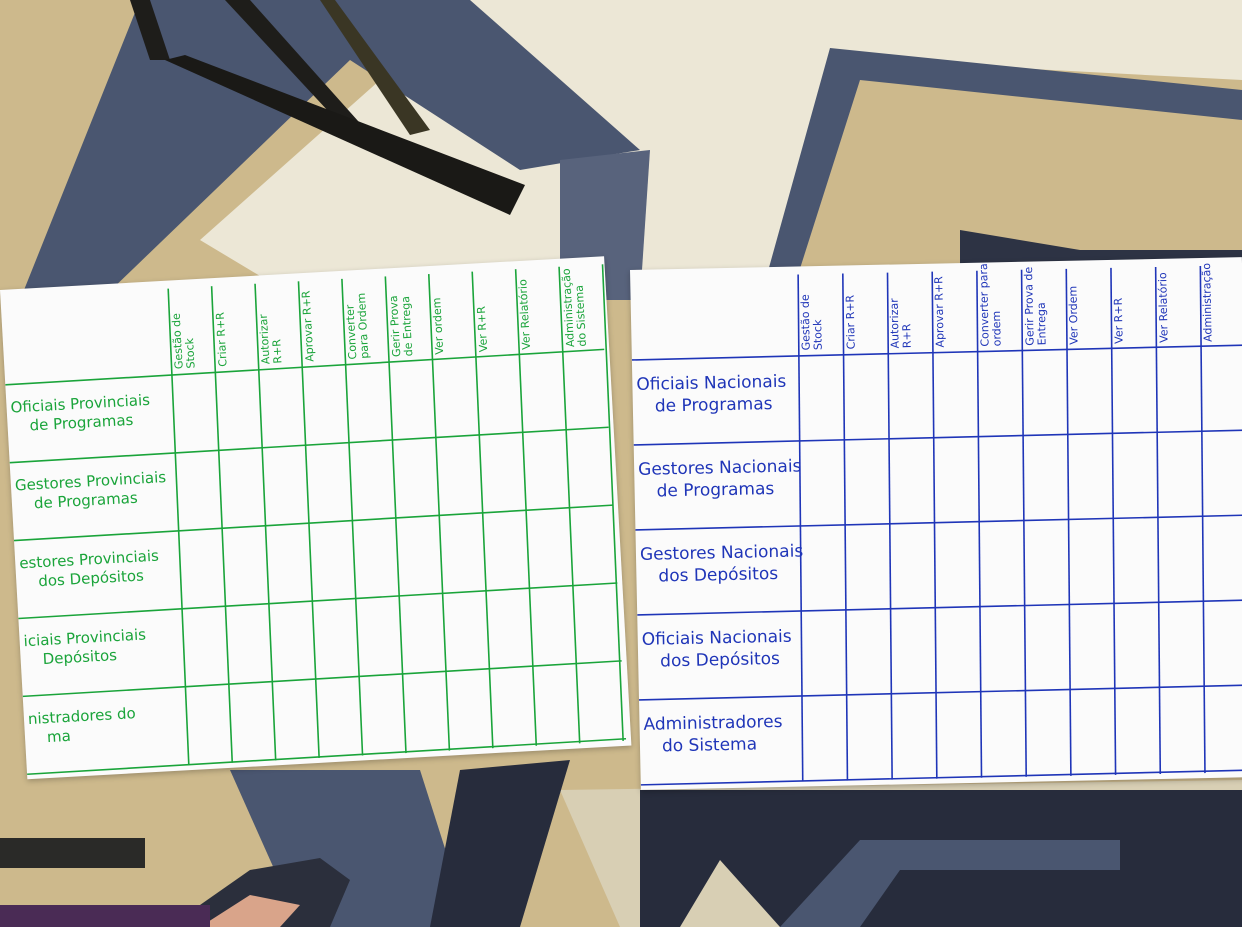 This screenshot has height=927, width=1242. I want to click on column-header: Converter para ordem, so click(990, 305).